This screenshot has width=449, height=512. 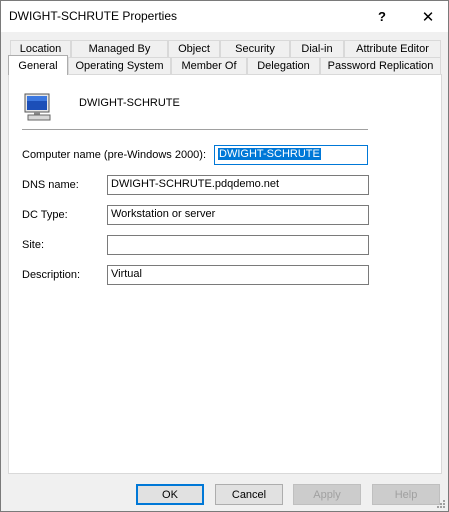 I want to click on tab-delegation: Delegation, so click(x=283, y=65).